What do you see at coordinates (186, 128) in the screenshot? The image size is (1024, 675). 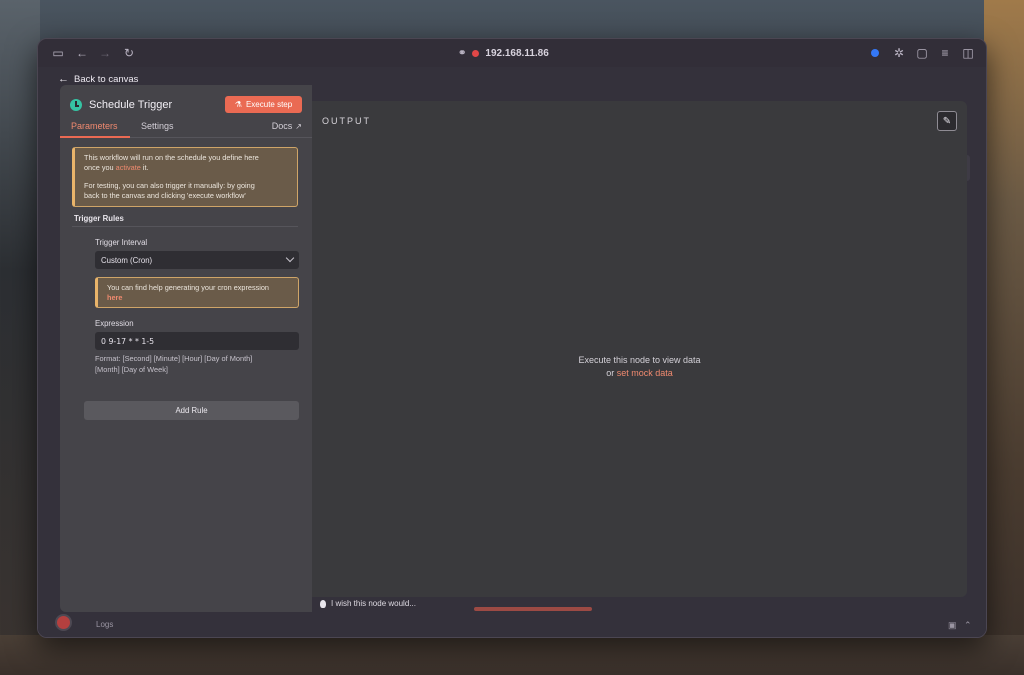 I see `panel-tabs: Parameters Settings Docs ↗` at bounding box center [186, 128].